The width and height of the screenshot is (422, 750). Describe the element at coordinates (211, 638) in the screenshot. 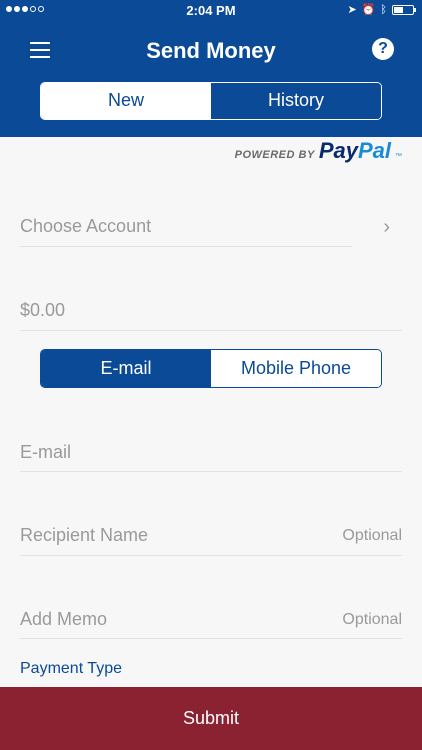

I see `memo-divider` at that location.